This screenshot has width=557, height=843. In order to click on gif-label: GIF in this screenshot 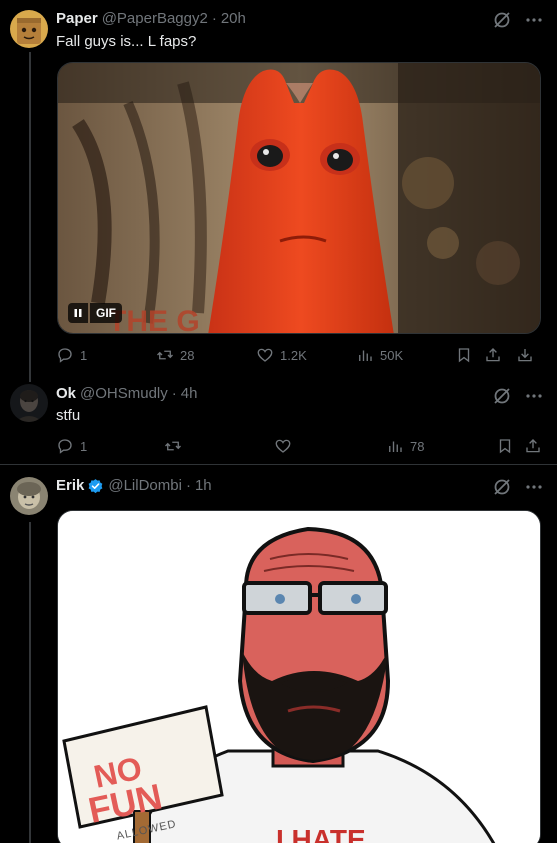, I will do `click(106, 313)`.